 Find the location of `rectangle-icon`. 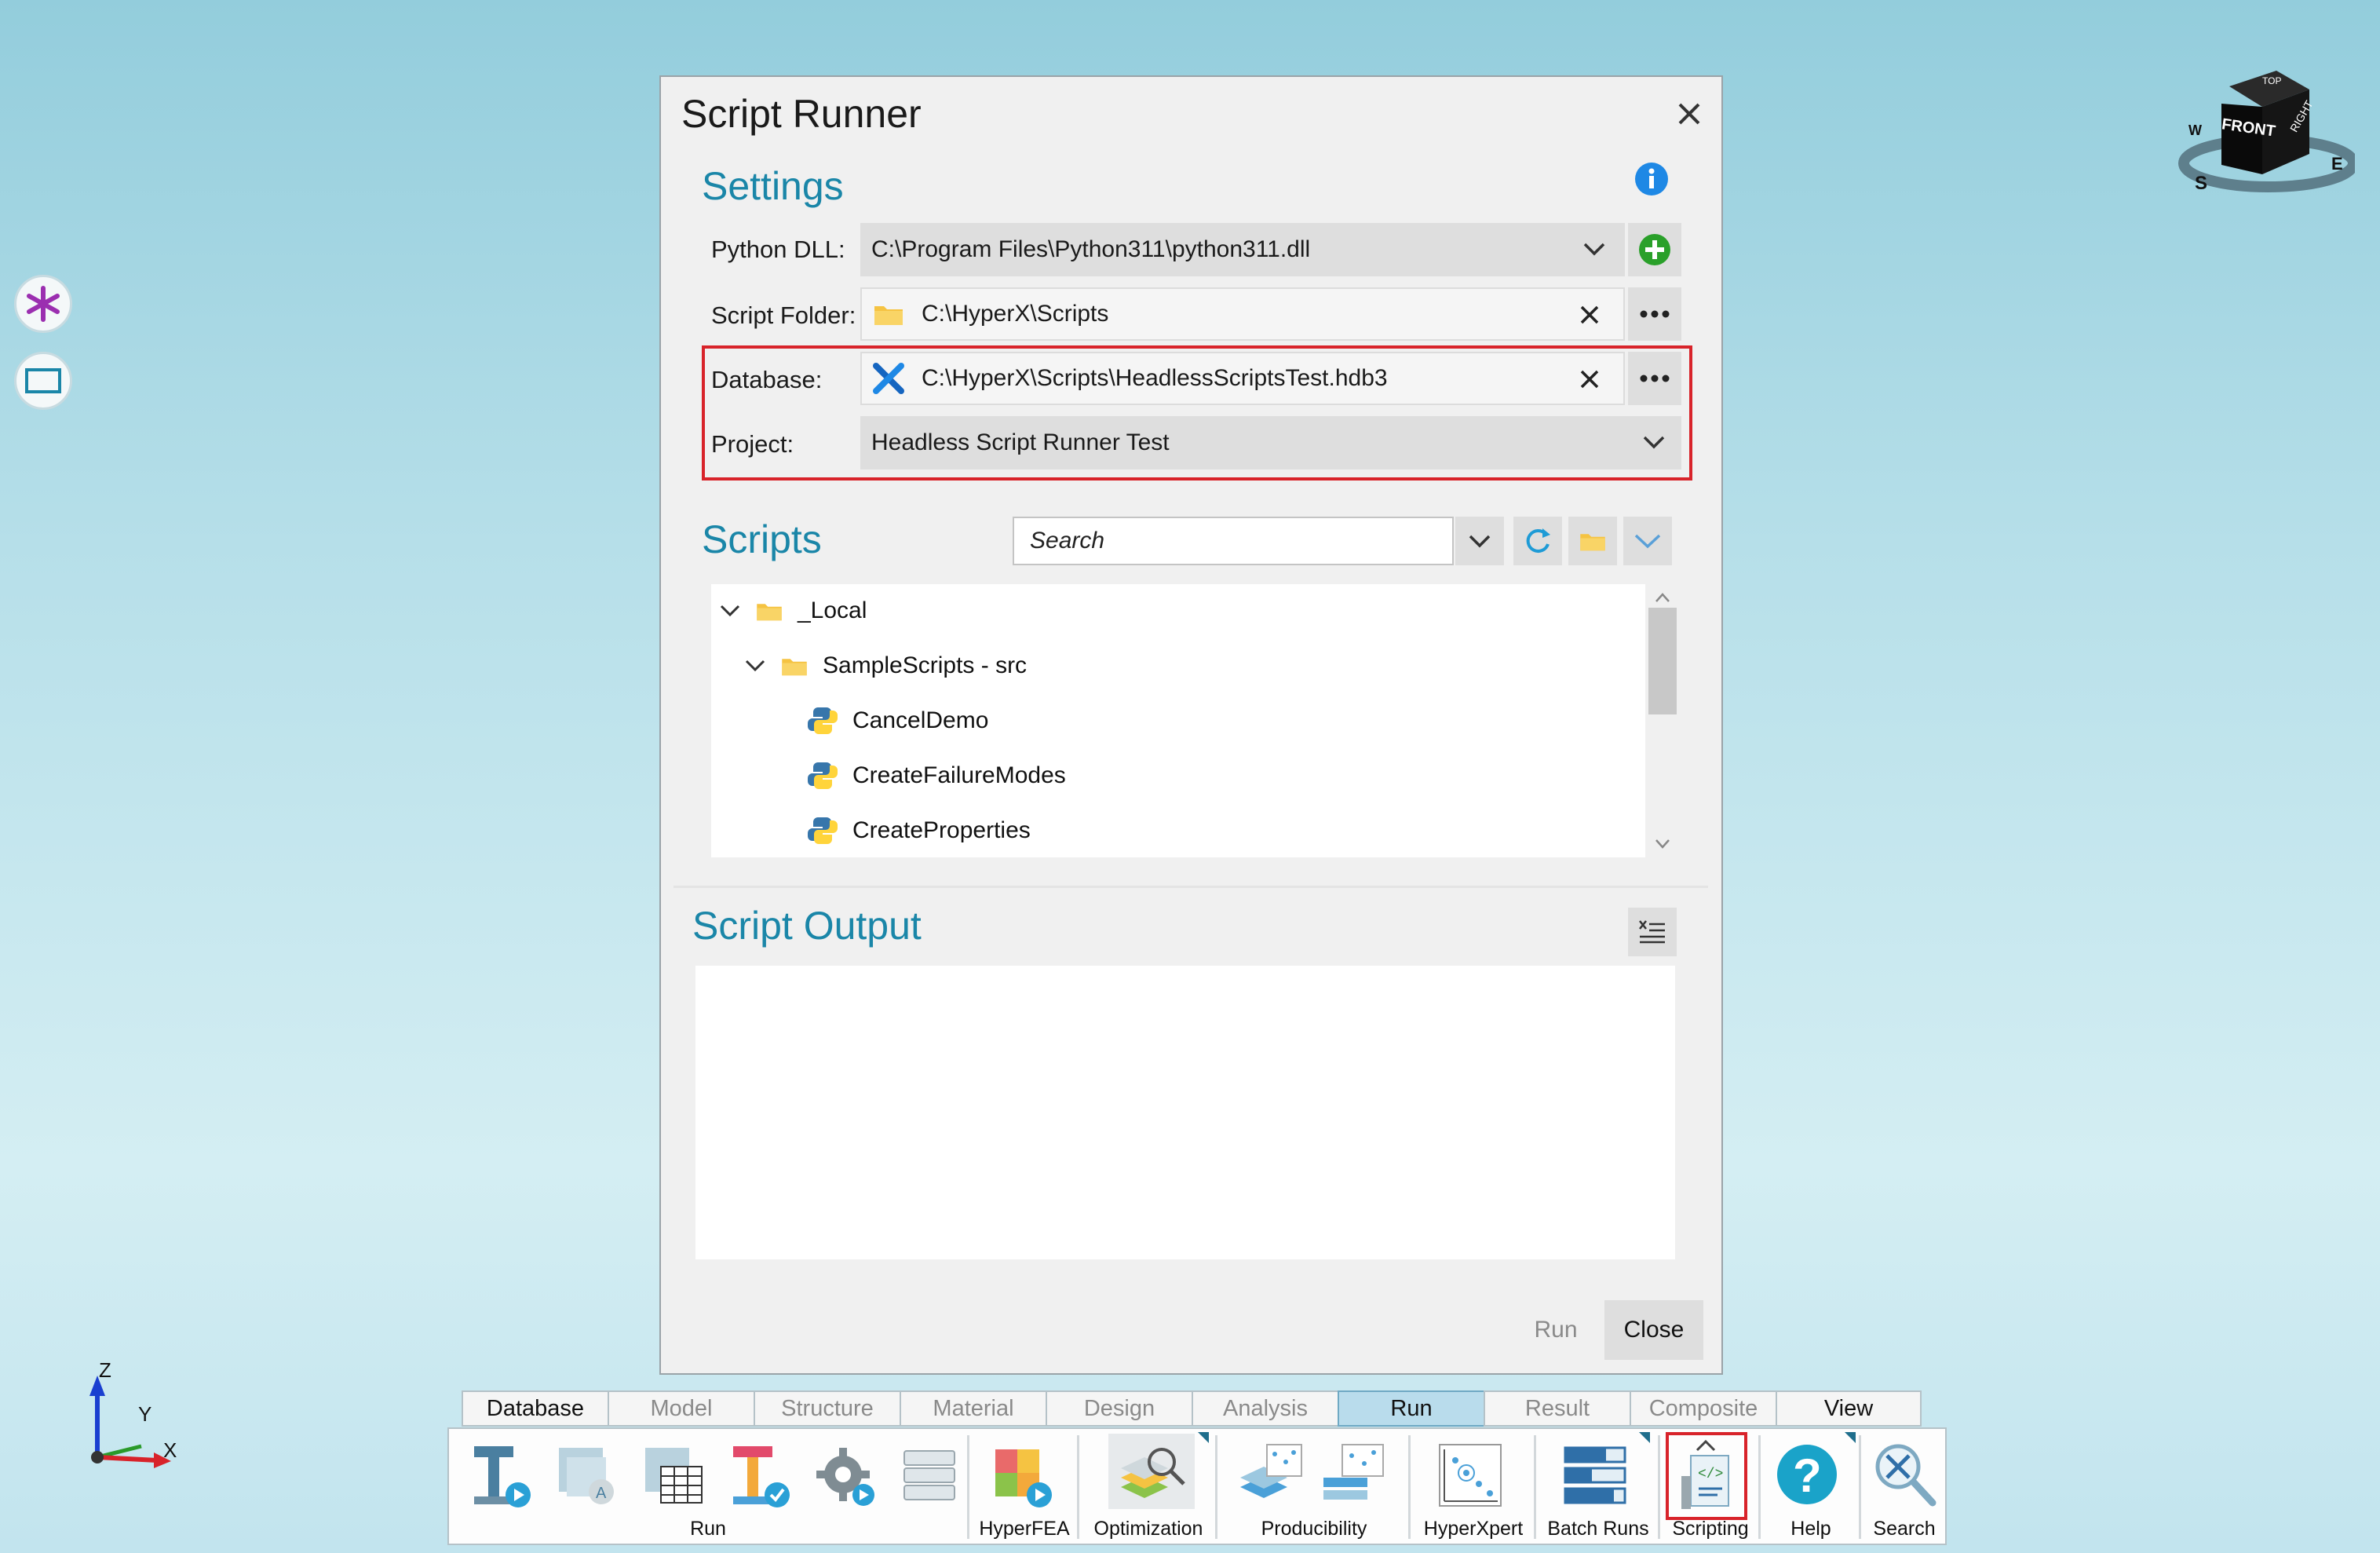

rectangle-icon is located at coordinates (43, 381).